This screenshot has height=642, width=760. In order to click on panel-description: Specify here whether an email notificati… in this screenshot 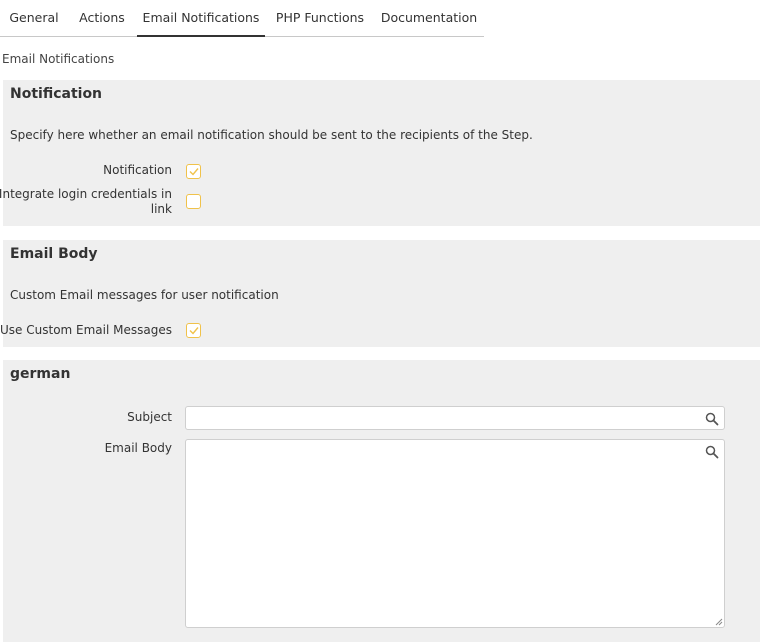, I will do `click(271, 135)`.